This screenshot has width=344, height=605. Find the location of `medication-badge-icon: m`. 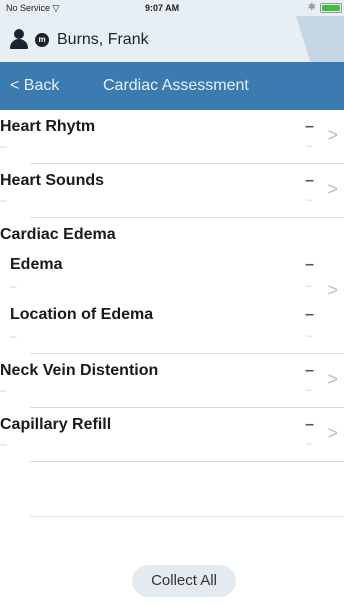

medication-badge-icon: m is located at coordinates (42, 40).